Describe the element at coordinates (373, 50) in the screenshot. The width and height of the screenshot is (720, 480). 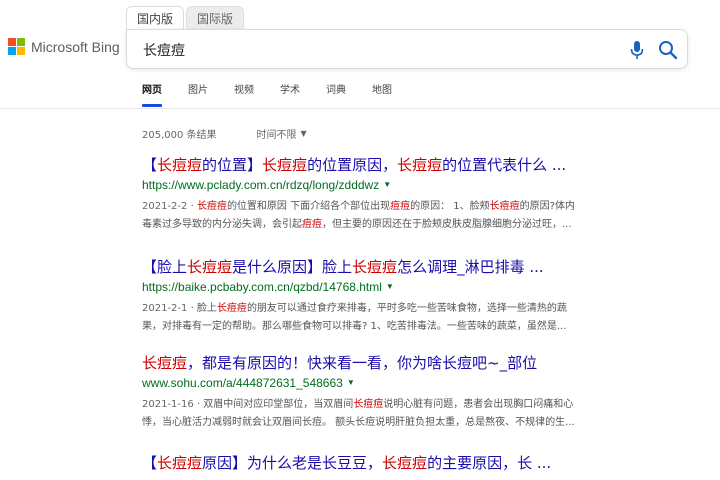
I see `search-input` at that location.